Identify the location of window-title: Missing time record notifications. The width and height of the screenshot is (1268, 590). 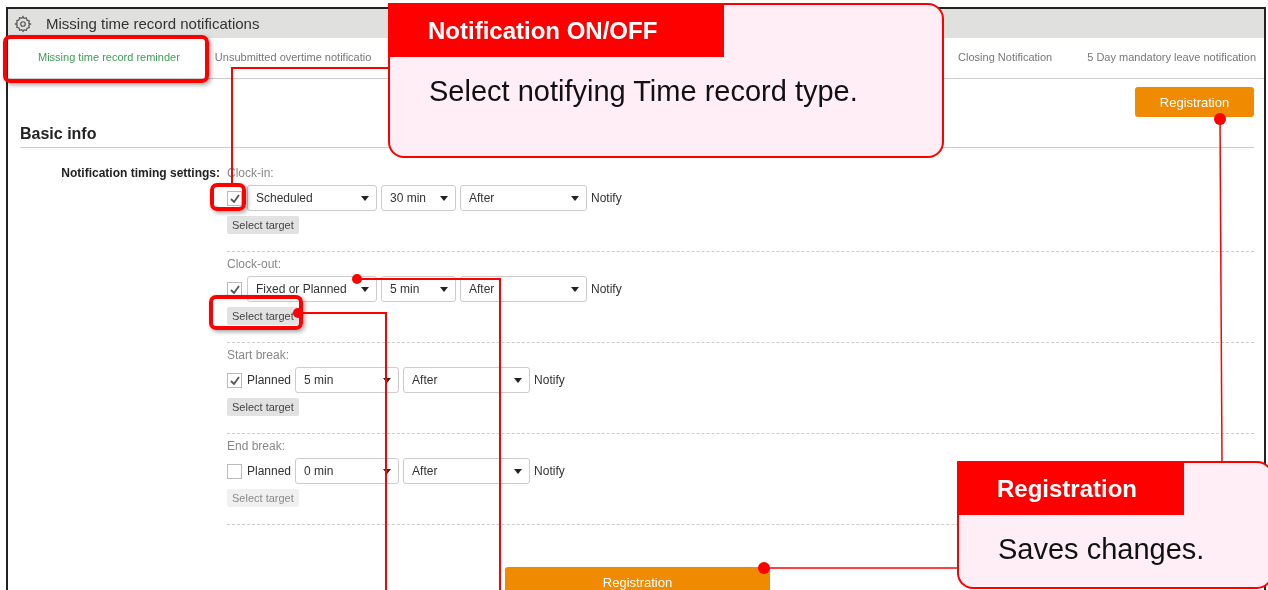
(153, 23).